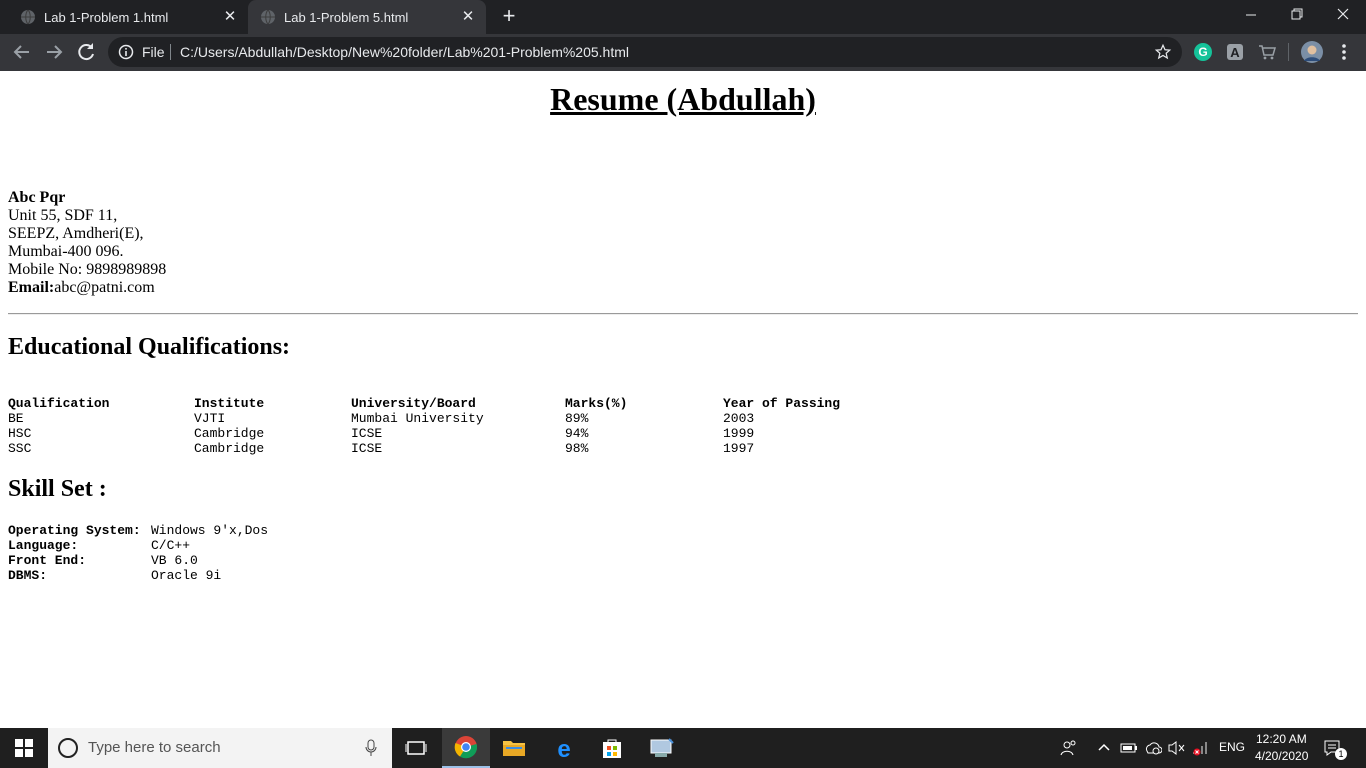 Image resolution: width=1366 pixels, height=768 pixels. Describe the element at coordinates (210, 530) in the screenshot. I see `skill-value: Windows 9'x,Dos` at that location.